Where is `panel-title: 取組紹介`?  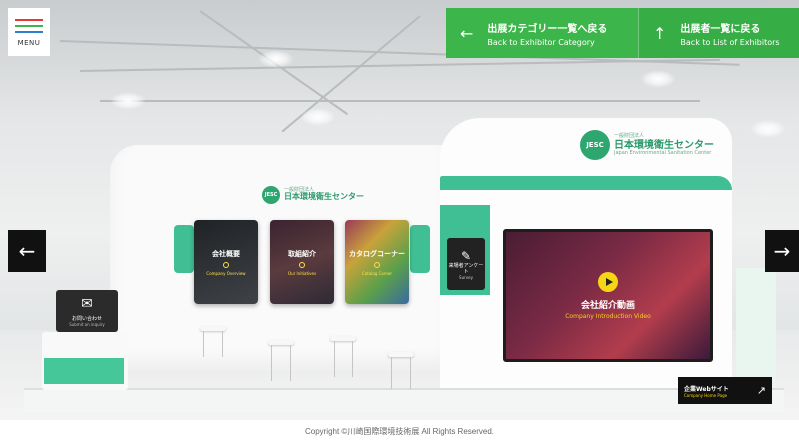 panel-title: 取組紹介 is located at coordinates (302, 253).